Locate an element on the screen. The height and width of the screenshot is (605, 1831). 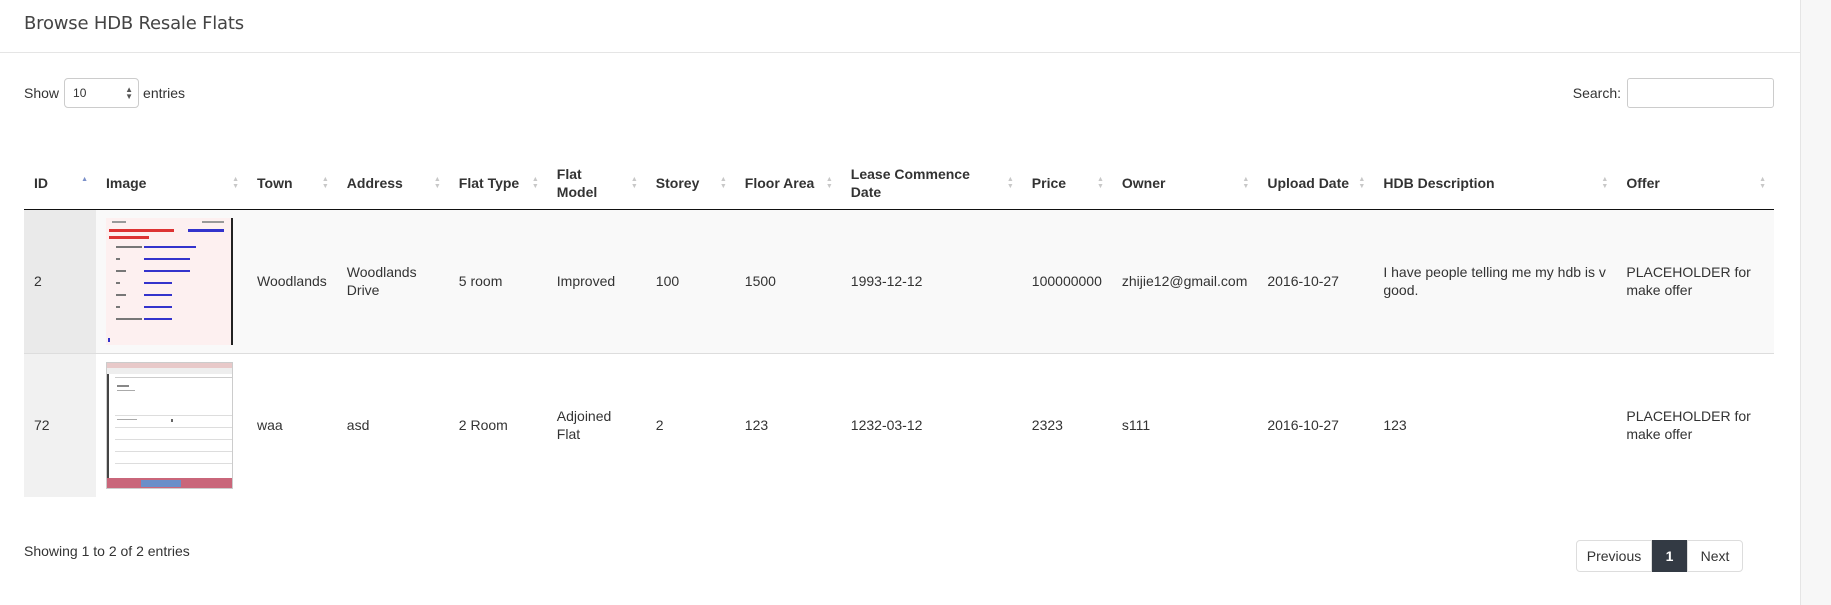
cell-lease-date: 1232-03-12 is located at coordinates (886, 425).